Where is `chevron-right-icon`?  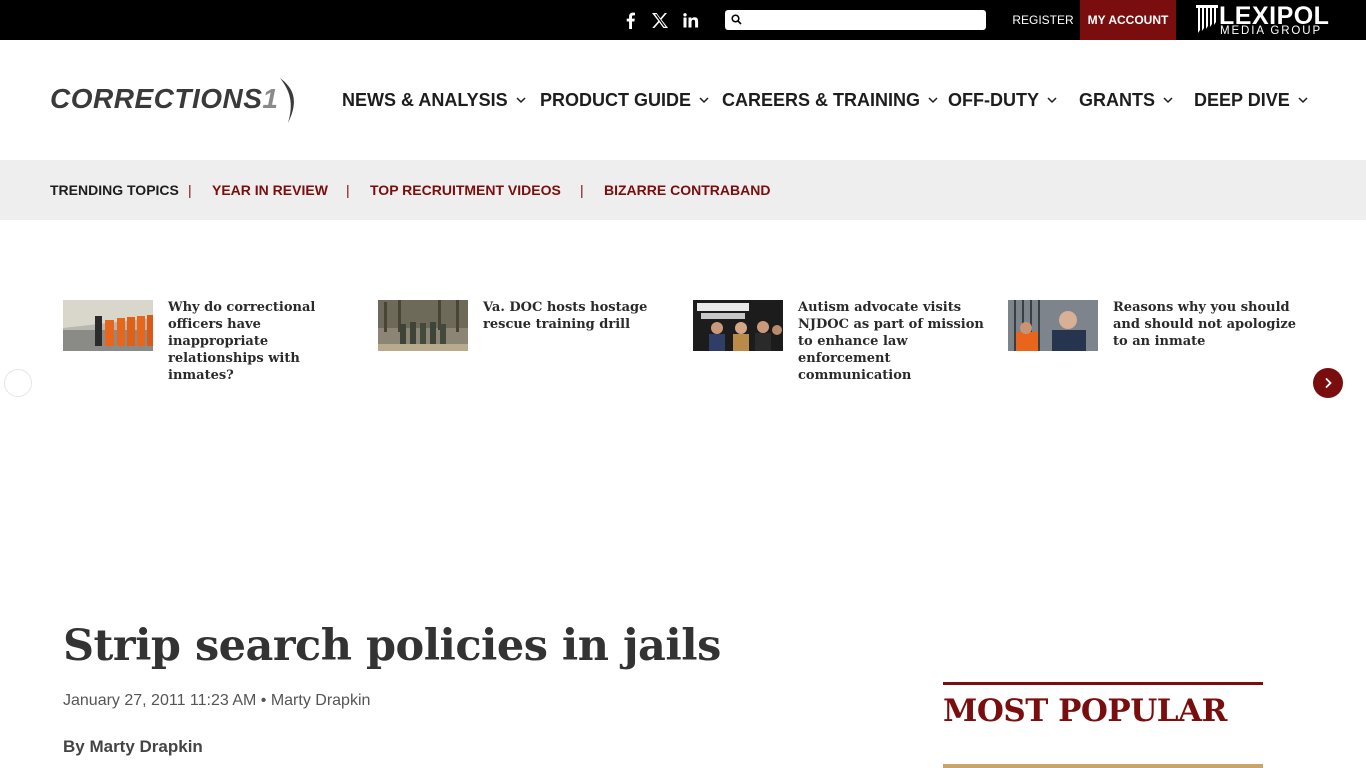 chevron-right-icon is located at coordinates (1328, 383).